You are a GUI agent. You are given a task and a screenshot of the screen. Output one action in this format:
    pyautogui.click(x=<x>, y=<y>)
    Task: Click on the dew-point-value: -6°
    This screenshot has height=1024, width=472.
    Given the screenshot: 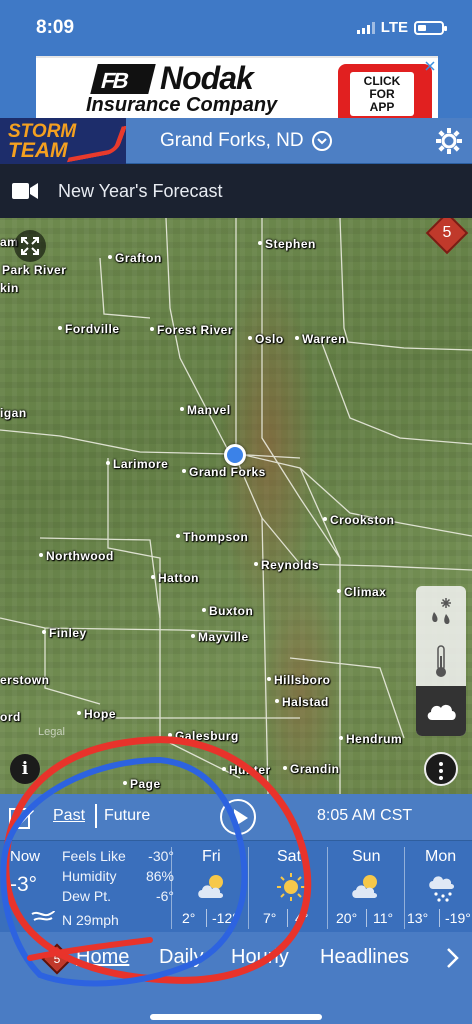 What is the action you would take?
    pyautogui.click(x=164, y=896)
    